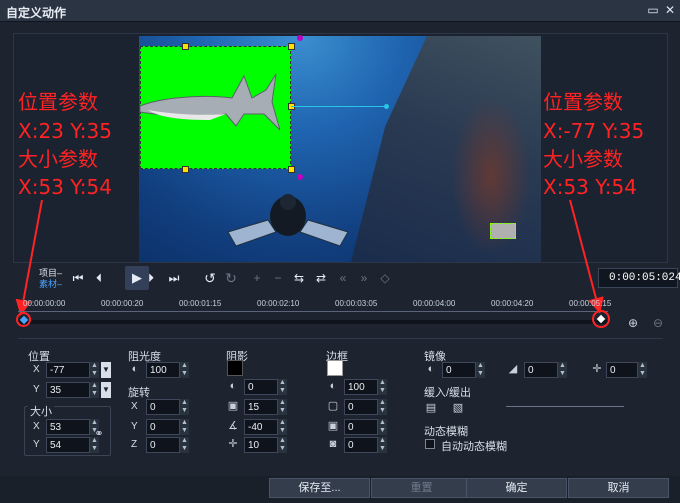  Describe the element at coordinates (282, 445) in the screenshot. I see `shadow-distance-spinner: ▲ ▼` at that location.